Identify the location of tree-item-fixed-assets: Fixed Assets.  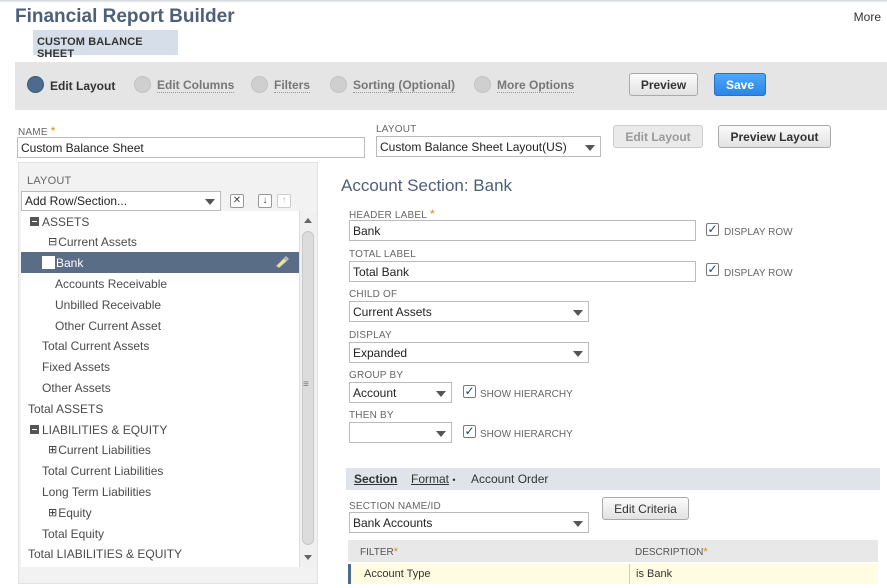
(160, 366).